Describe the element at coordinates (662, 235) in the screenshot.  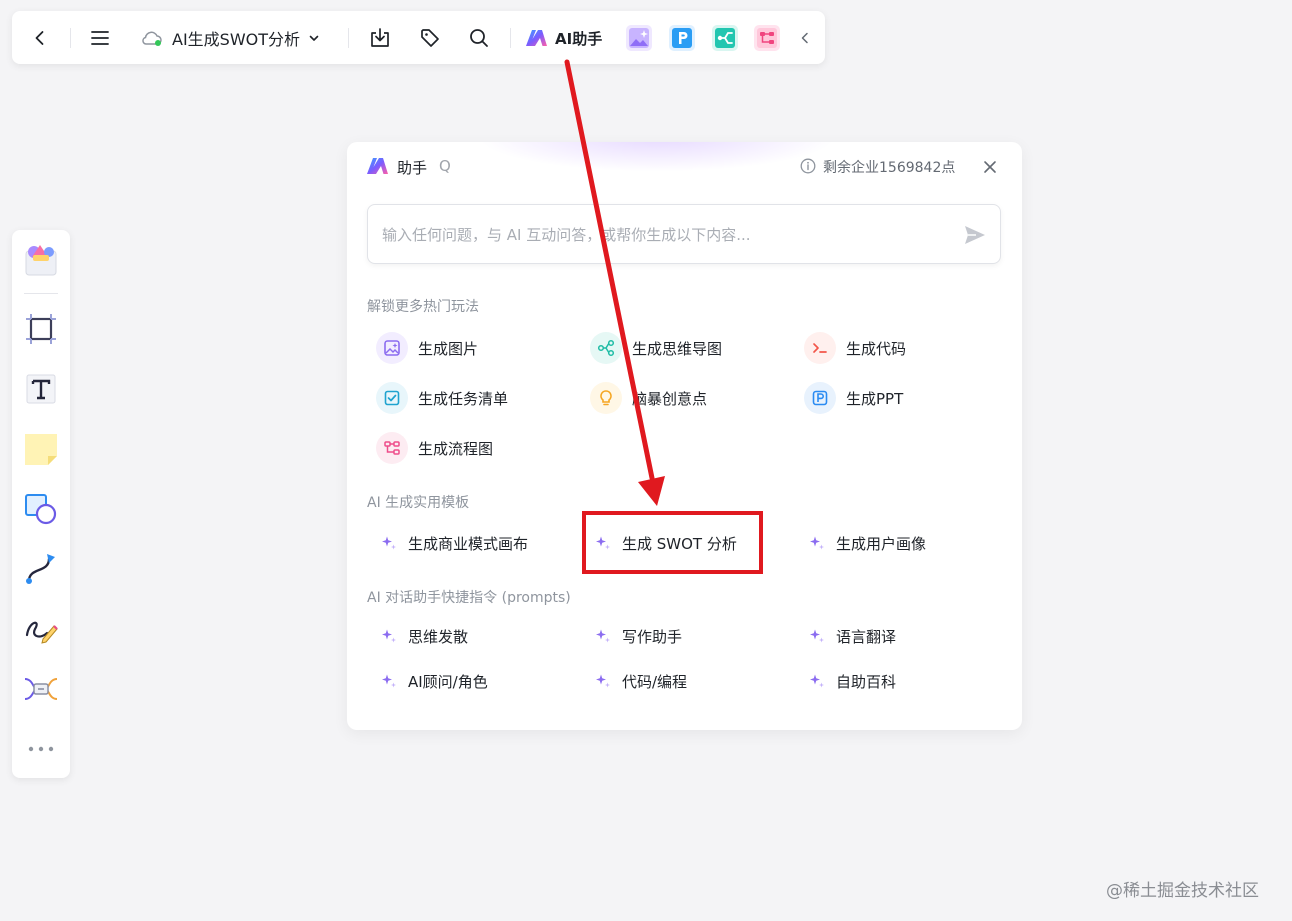
I see `ai-prompt-input` at that location.